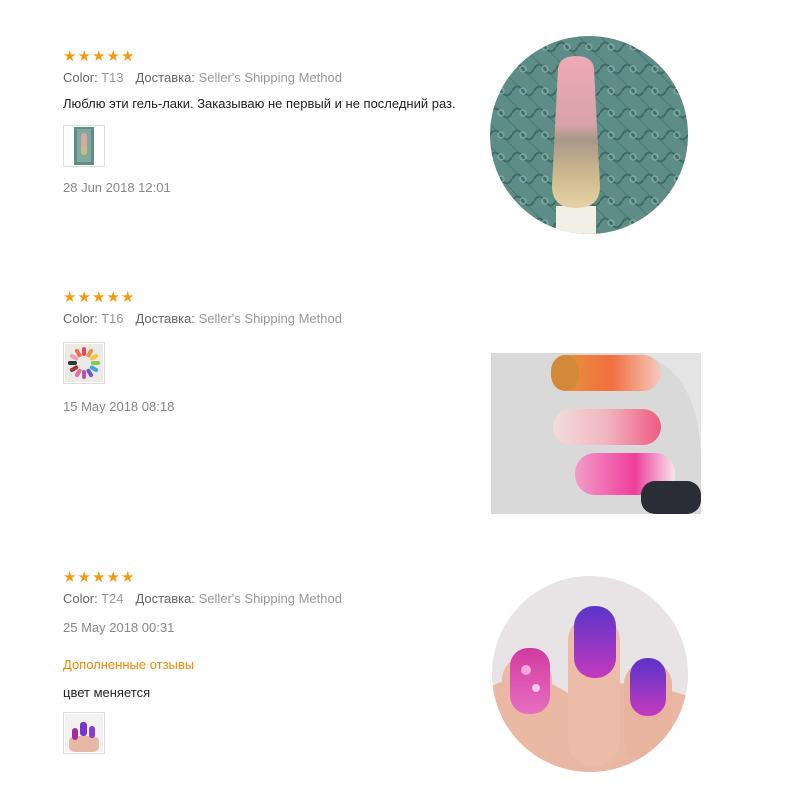 The width and height of the screenshot is (800, 800). What do you see at coordinates (119, 406) in the screenshot?
I see `review-date: 15 May 2018 08:18` at bounding box center [119, 406].